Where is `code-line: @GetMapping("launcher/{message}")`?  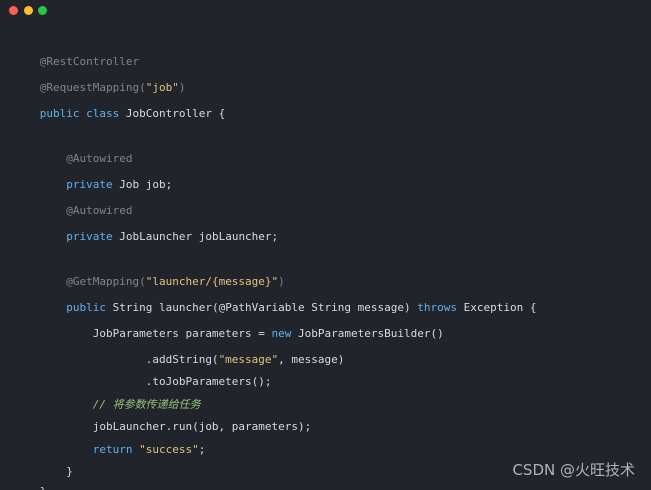
code-line: @GetMapping("launcher/{message}") is located at coordinates (142, 273).